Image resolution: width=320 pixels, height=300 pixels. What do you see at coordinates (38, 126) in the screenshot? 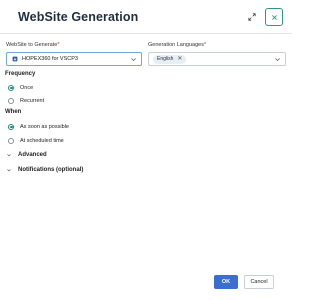
I see `when-asap-option: As soon as possible` at bounding box center [38, 126].